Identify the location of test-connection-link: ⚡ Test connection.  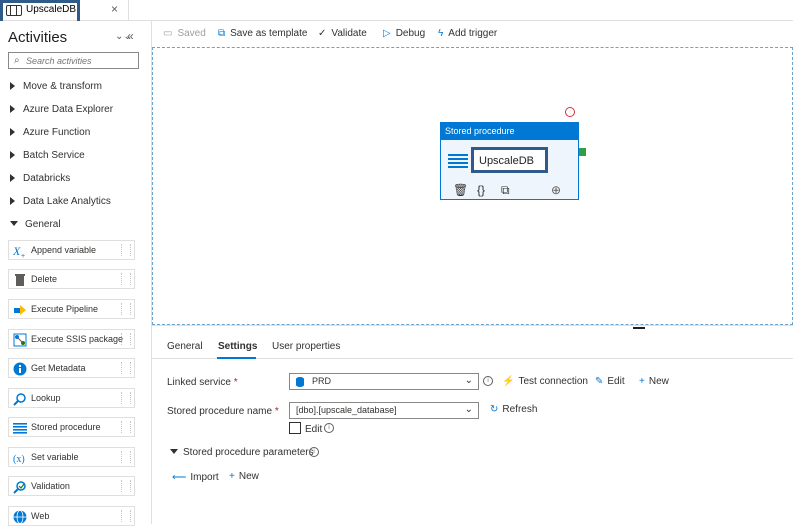
(545, 381).